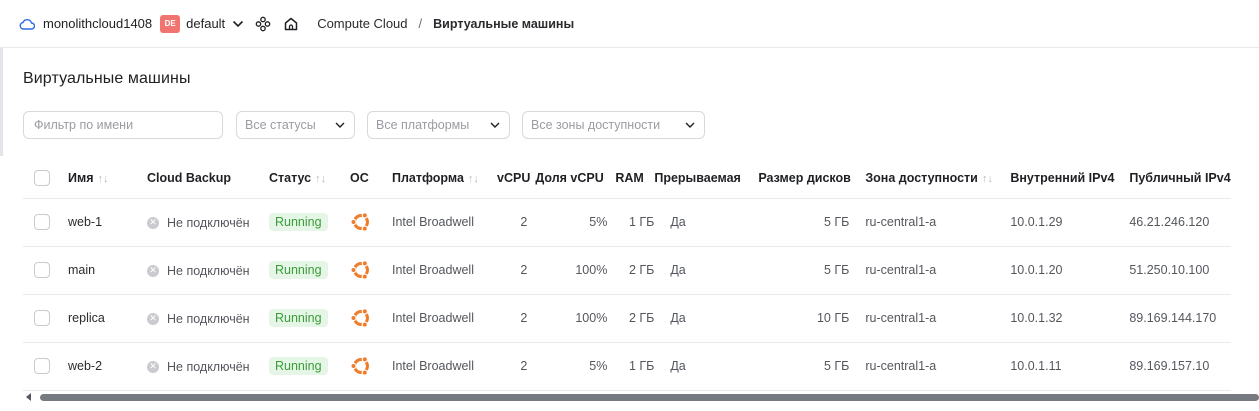 The width and height of the screenshot is (1259, 411). I want to click on col-status: Статус ↑↓, so click(309, 178).